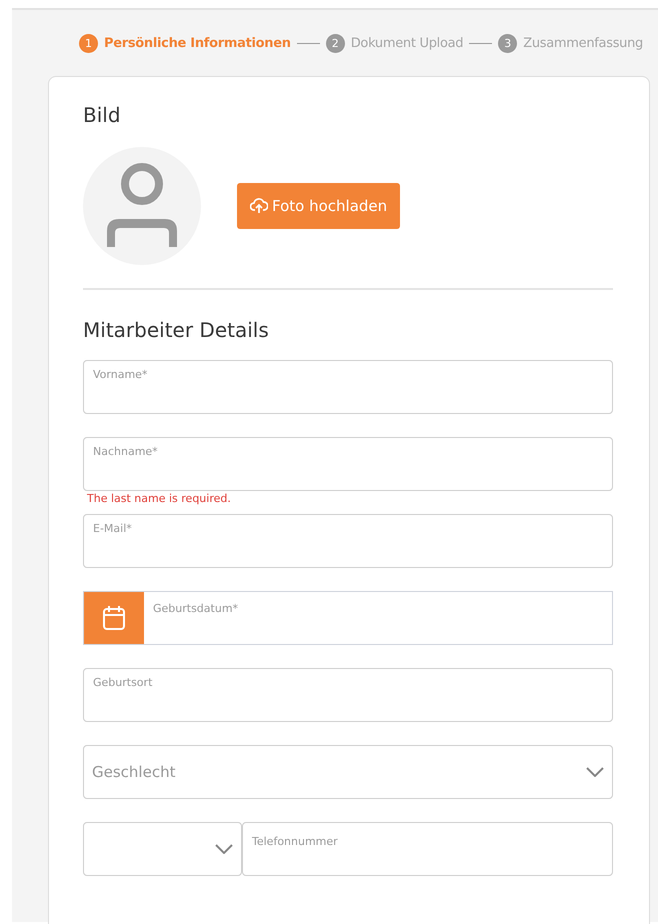 This screenshot has width=658, height=924. What do you see at coordinates (318, 206) in the screenshot?
I see `upload-photo-button: Foto hochladen` at bounding box center [318, 206].